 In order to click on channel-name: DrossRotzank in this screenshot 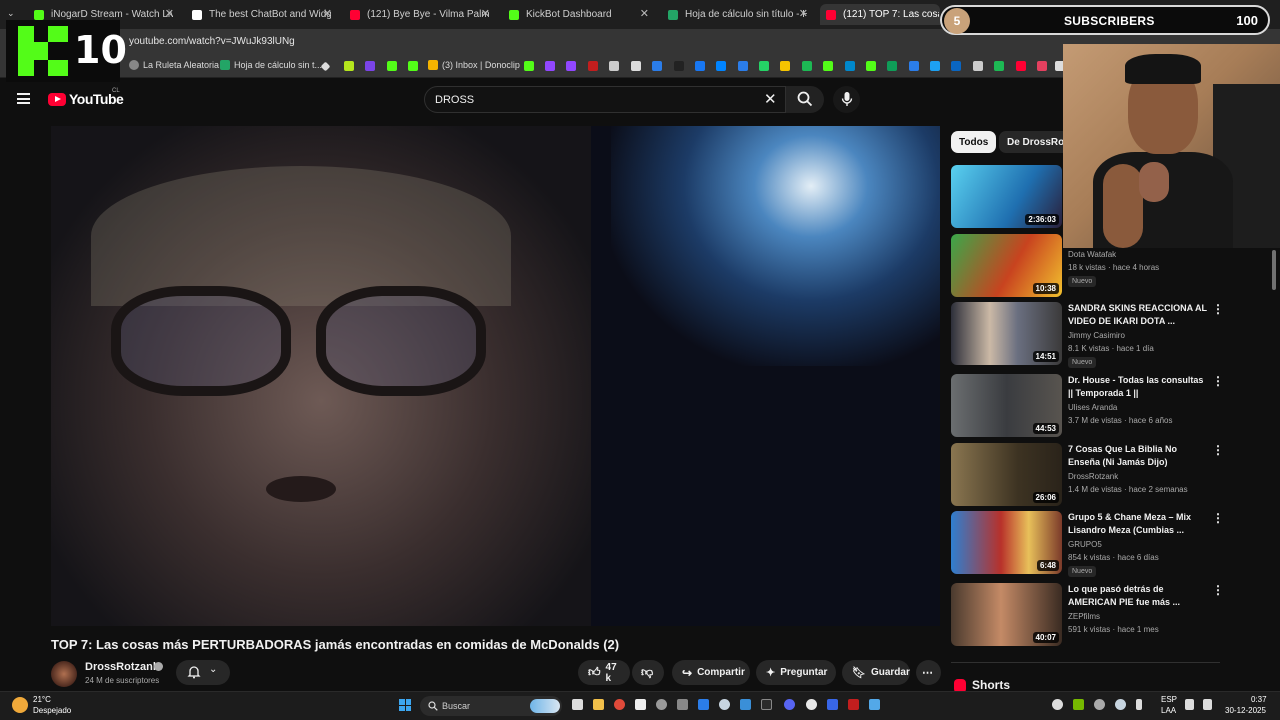, I will do `click(122, 667)`.